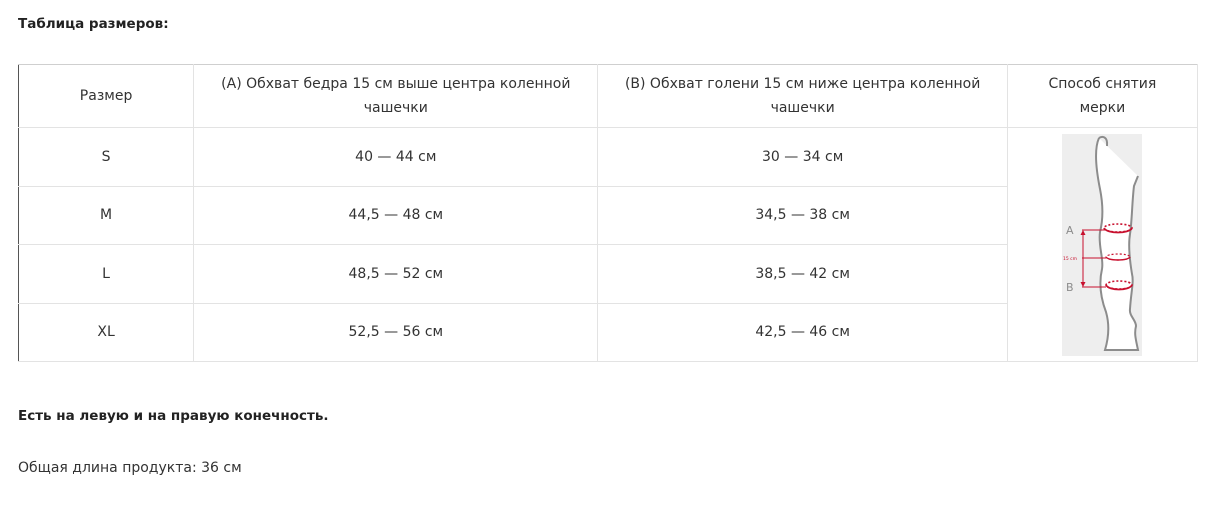  What do you see at coordinates (221, 468) in the screenshot?
I see `product-length-value: 36 см` at bounding box center [221, 468].